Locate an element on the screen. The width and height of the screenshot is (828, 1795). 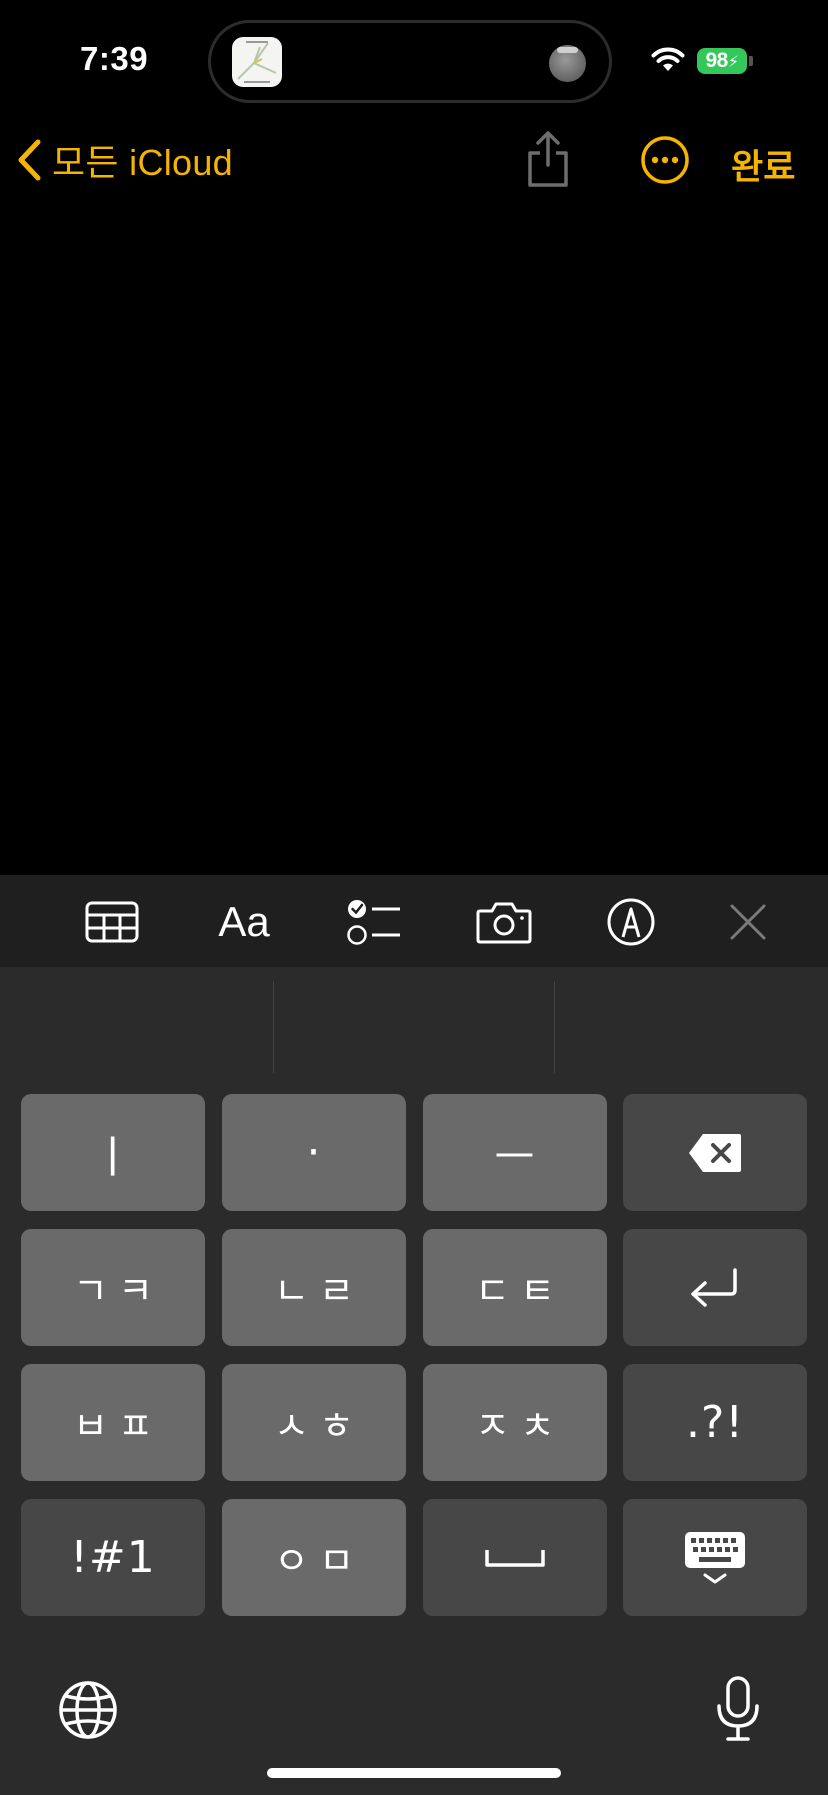
space-key is located at coordinates (515, 1557).